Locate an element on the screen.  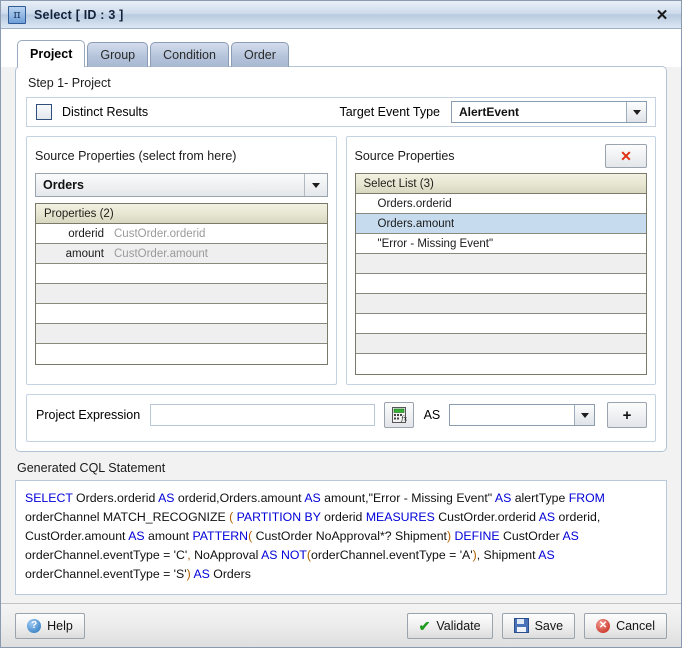
dialog-footer: ? Help ✔ Validate Save ✕ Cancel is located at coordinates (341, 625).